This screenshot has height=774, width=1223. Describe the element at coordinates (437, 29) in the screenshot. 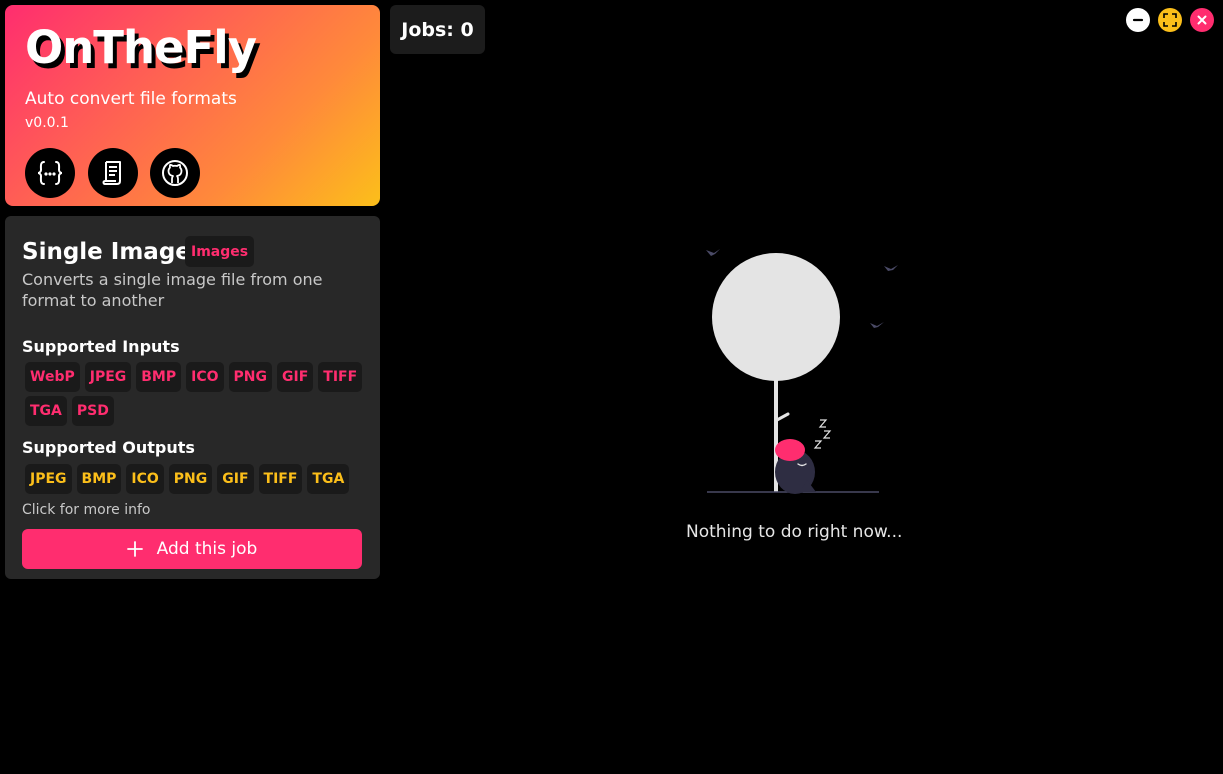

I see `jobs-counter: Jobs: 0` at that location.